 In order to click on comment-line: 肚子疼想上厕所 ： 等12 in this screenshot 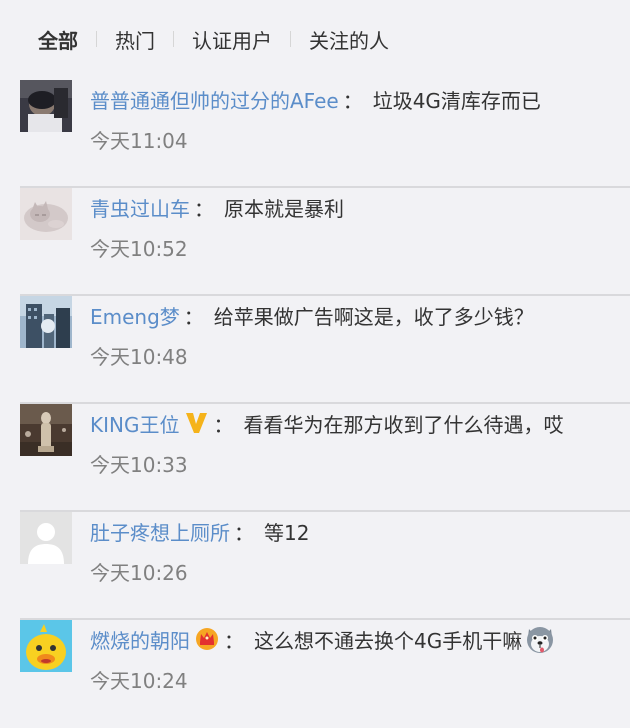, I will do `click(199, 531)`.